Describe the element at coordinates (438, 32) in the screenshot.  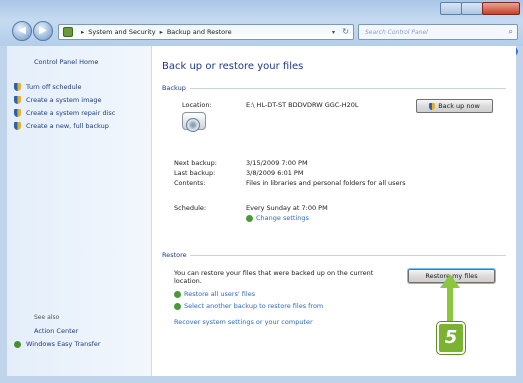
I see `search-input: Search Control Panel ⌕` at that location.